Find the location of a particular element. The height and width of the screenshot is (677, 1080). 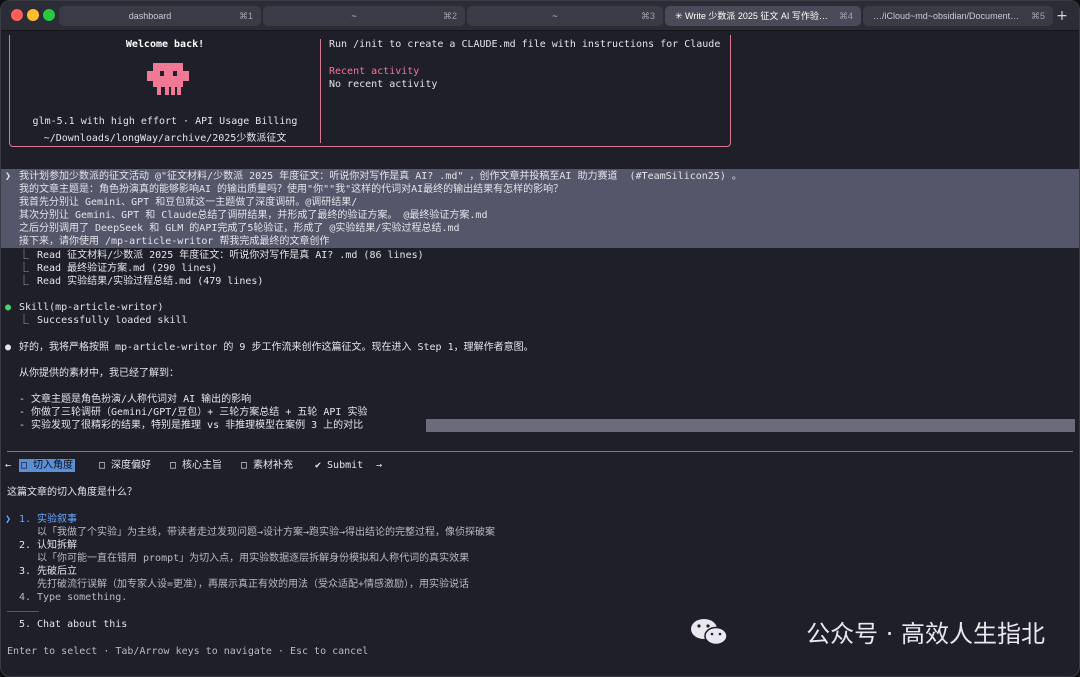

new-tab-button: + is located at coordinates (1062, 16).